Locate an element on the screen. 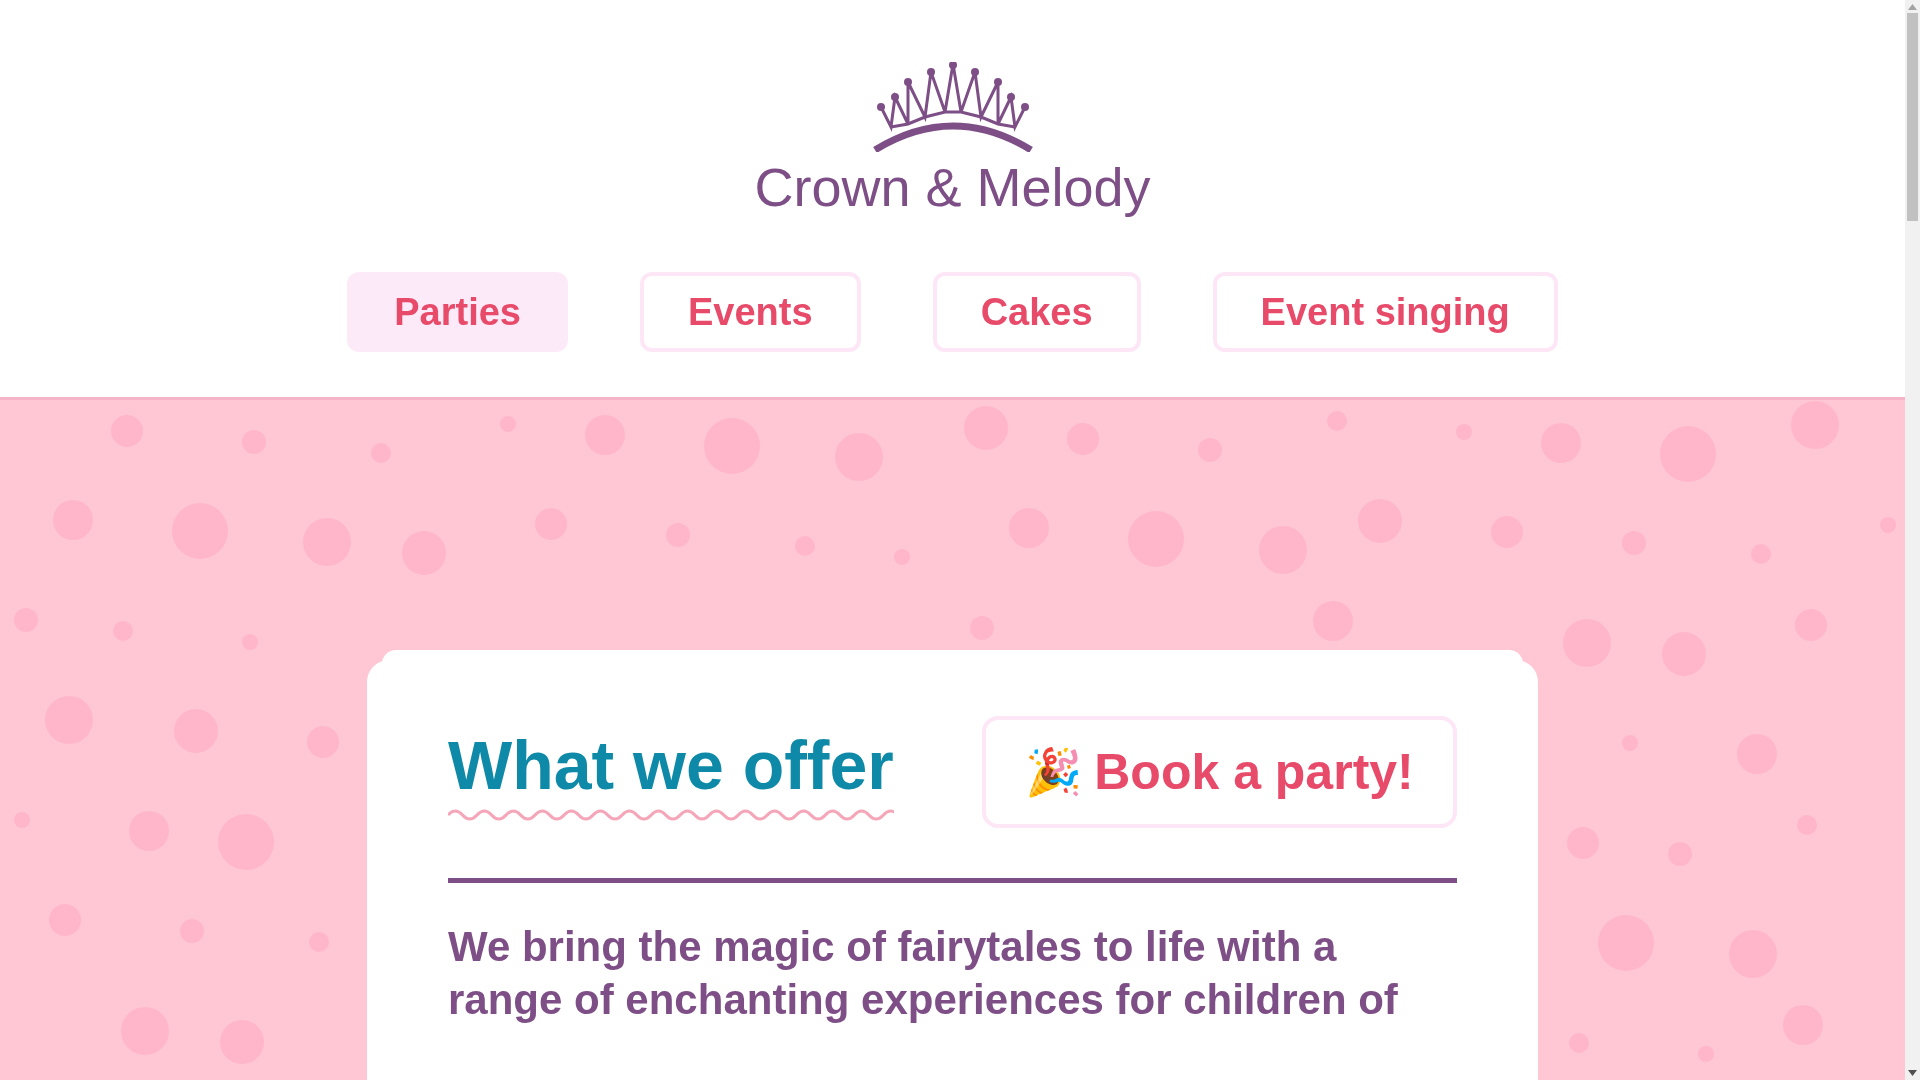 Image resolution: width=1920 pixels, height=1080 pixels. scrollbar is located at coordinates (1912, 540).